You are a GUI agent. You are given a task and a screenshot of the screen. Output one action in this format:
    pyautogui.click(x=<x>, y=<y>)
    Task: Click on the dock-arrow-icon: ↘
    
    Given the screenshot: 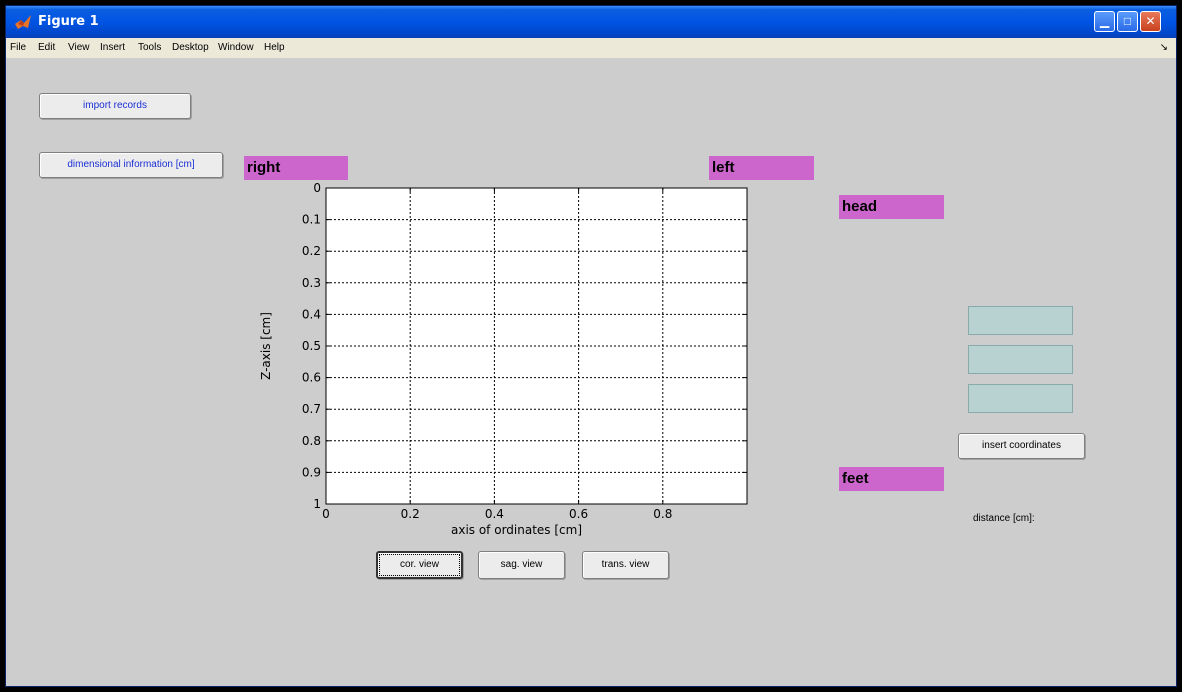 What is the action you would take?
    pyautogui.click(x=1164, y=47)
    